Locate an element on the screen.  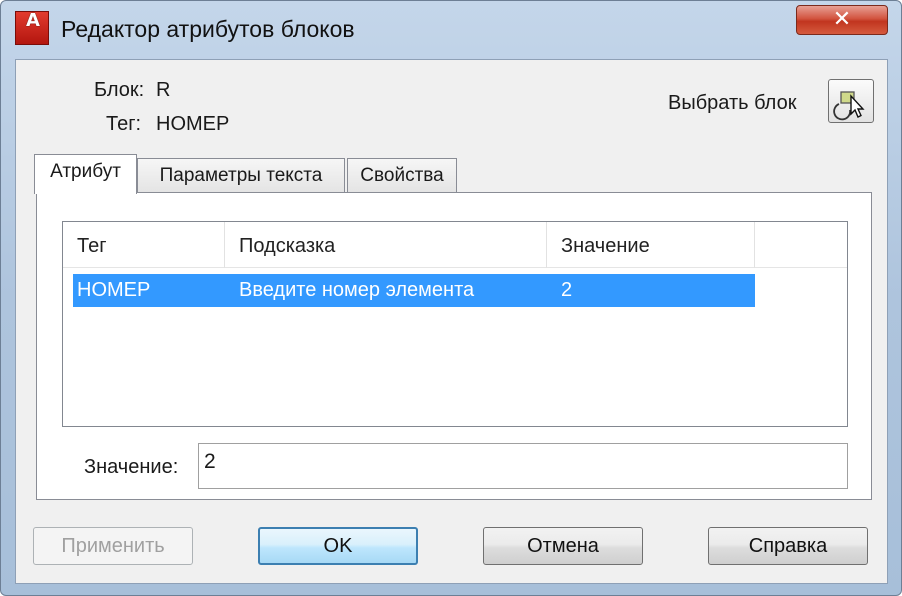
list-header: Тег Подсказка Значение is located at coordinates (455, 245).